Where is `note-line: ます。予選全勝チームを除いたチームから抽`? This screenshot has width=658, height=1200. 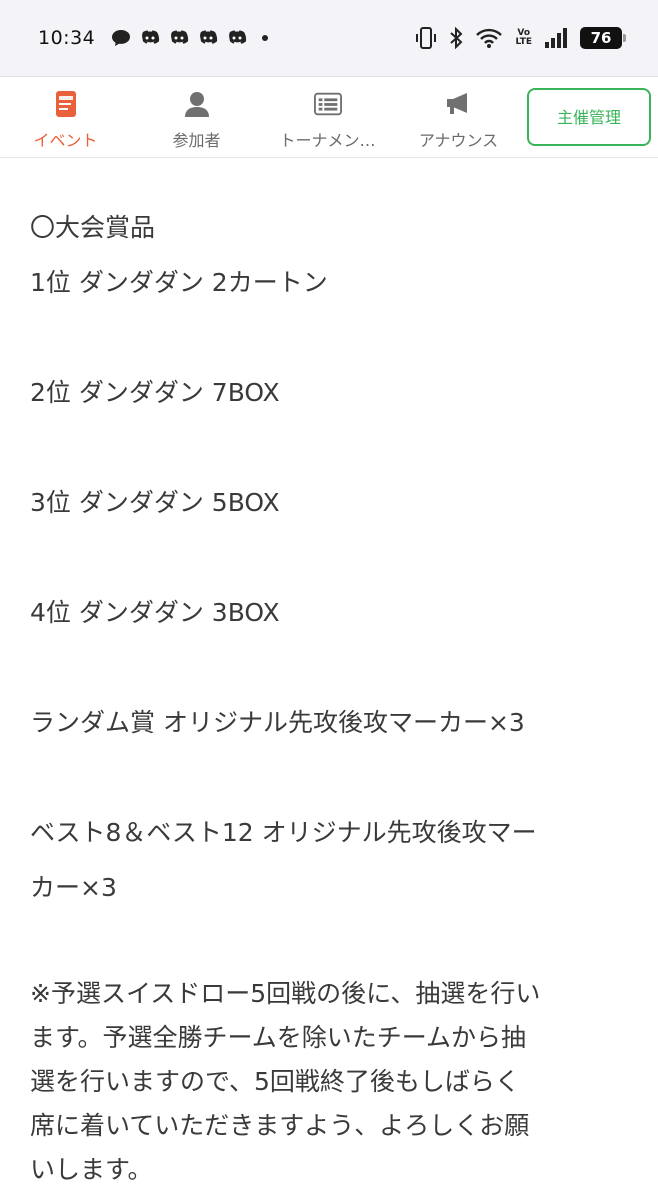
note-line: ます。予選全勝チームを除いたチームから抽 is located at coordinates (278, 1037).